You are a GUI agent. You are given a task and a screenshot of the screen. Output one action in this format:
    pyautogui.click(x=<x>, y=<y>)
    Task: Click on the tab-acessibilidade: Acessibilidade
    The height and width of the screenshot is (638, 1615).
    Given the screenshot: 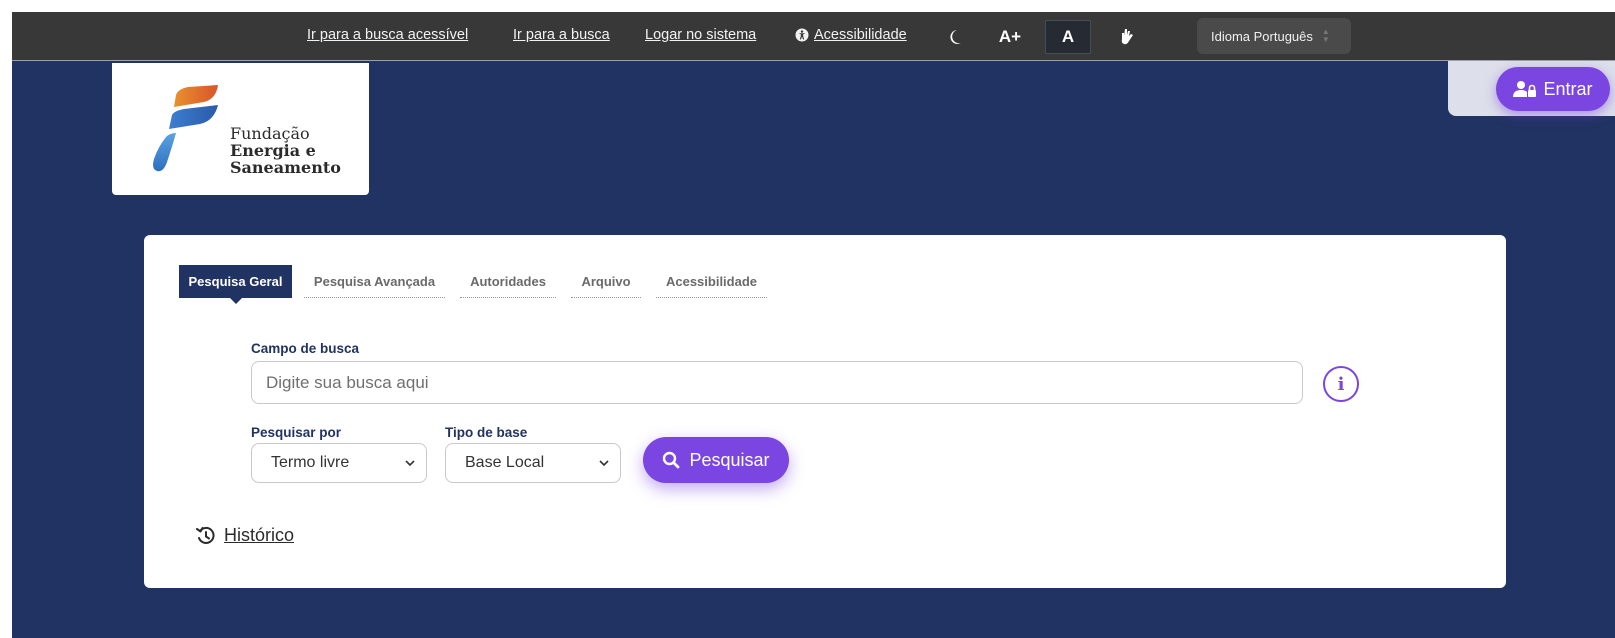 What is the action you would take?
    pyautogui.click(x=711, y=281)
    